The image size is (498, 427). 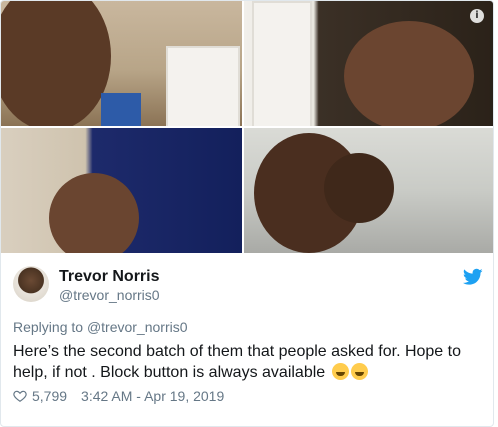 I want to click on author-handle: @trevor_norris0, so click(x=109, y=295).